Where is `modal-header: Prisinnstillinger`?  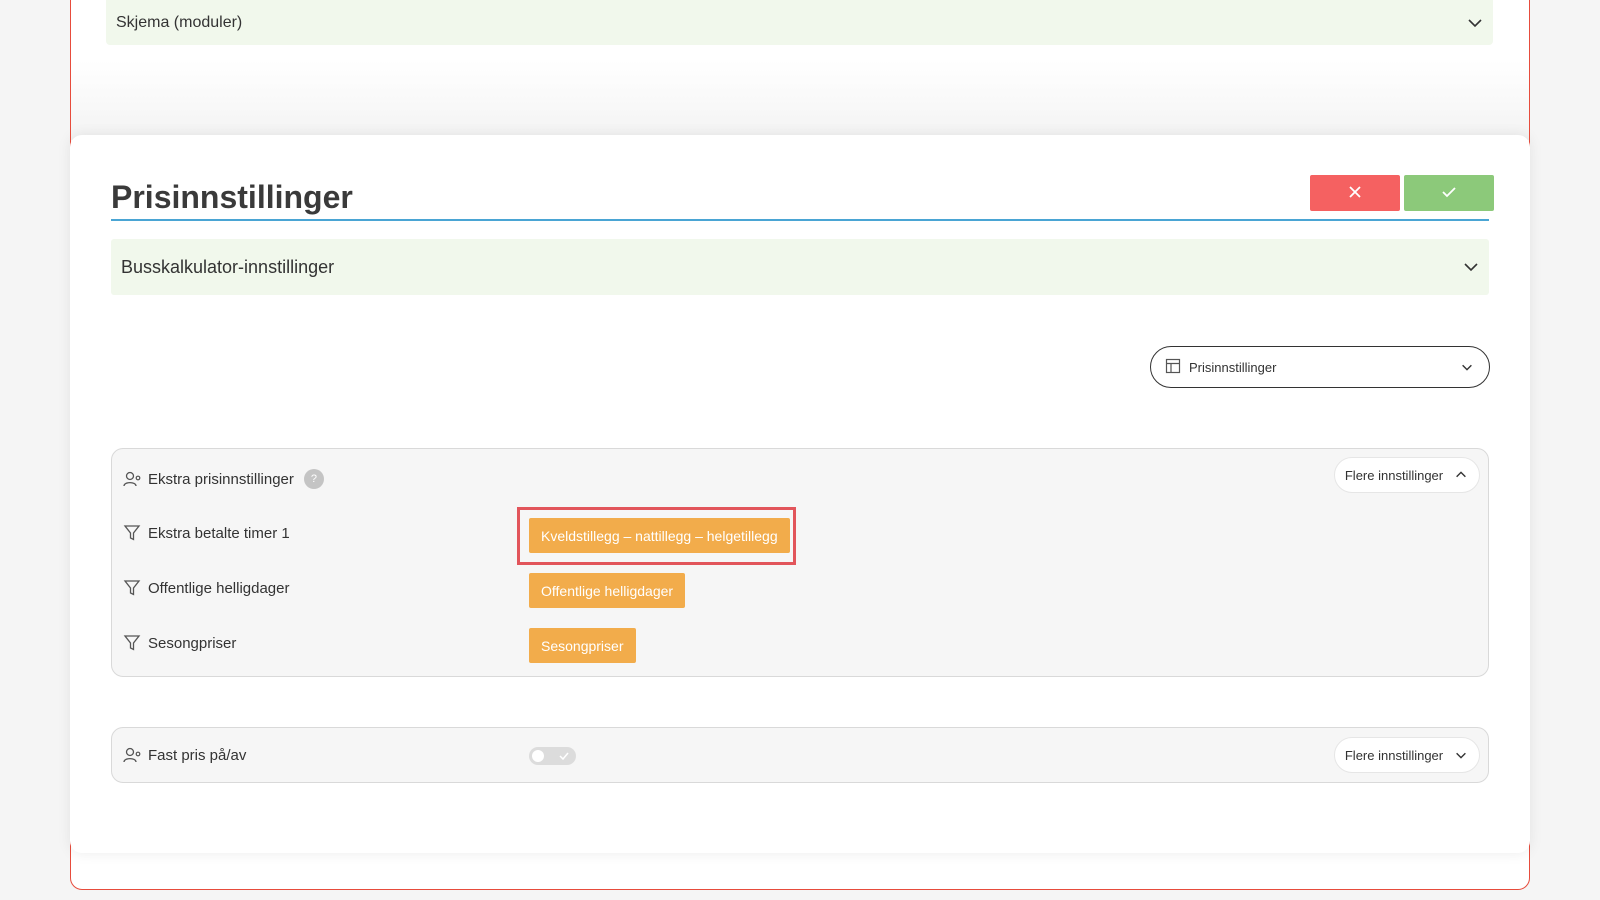
modal-header: Prisinnstillinger is located at coordinates (802, 198).